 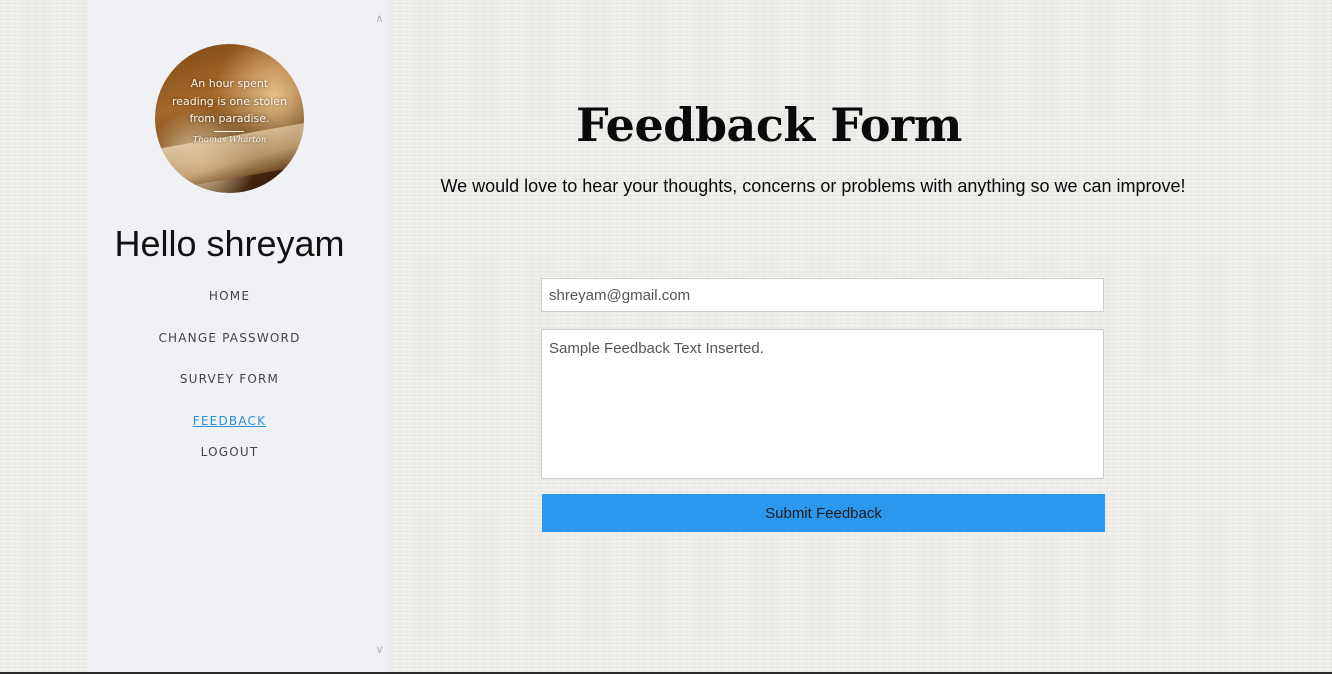 I want to click on avatar-quote-author: Thomas Wharton, so click(x=229, y=140).